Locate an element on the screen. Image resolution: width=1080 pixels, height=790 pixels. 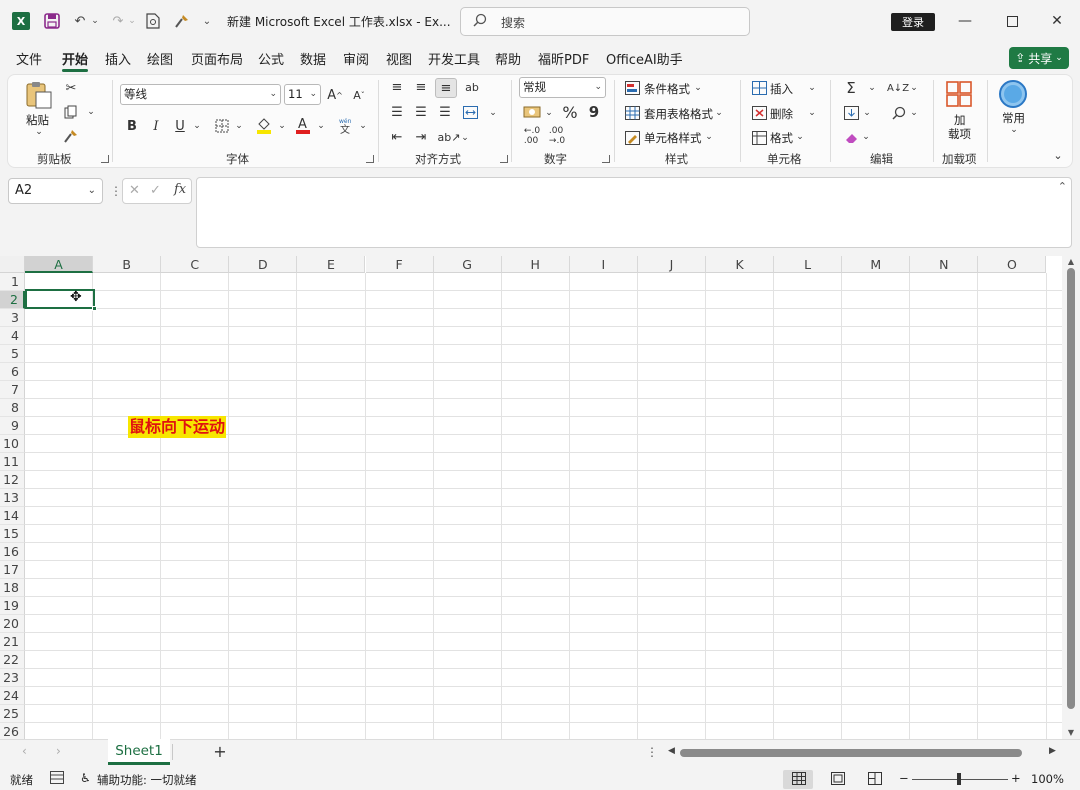
tab-officeai: OfficeAI助手 is located at coordinates (644, 58).